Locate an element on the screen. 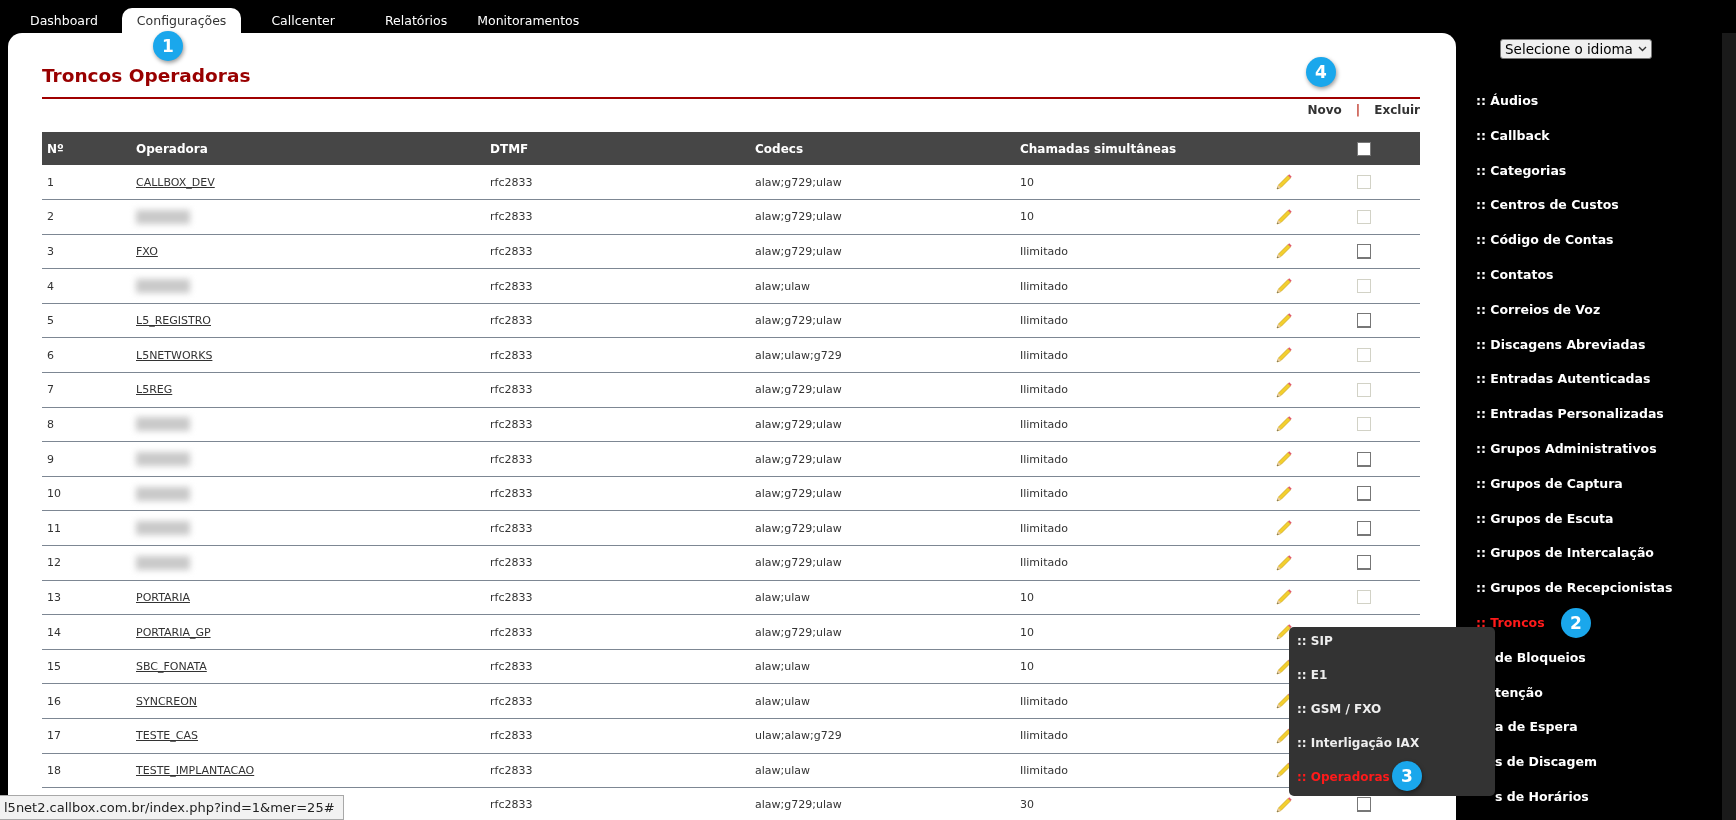 Image resolution: width=1736 pixels, height=820 pixels. nav-tab: Callcenter is located at coordinates (303, 20).